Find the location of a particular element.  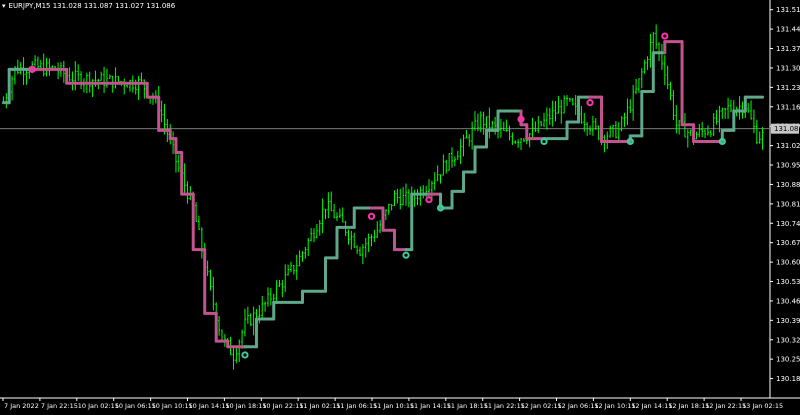

time-tick-label: 12 Jan 02:15 is located at coordinates (541, 406).